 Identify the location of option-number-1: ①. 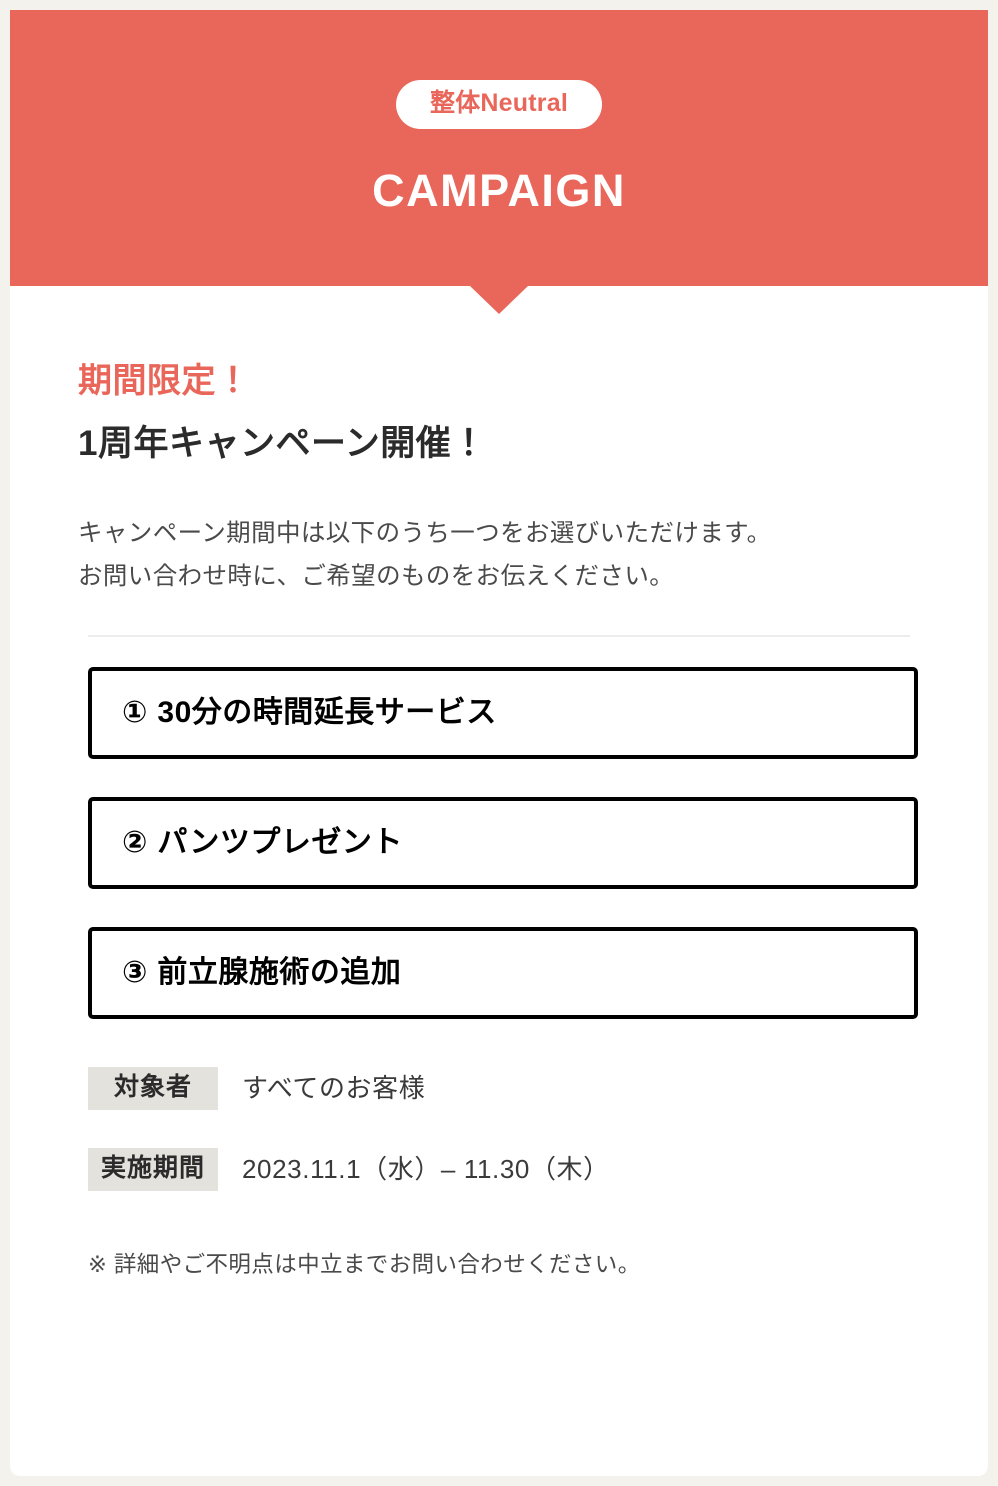
(135, 712).